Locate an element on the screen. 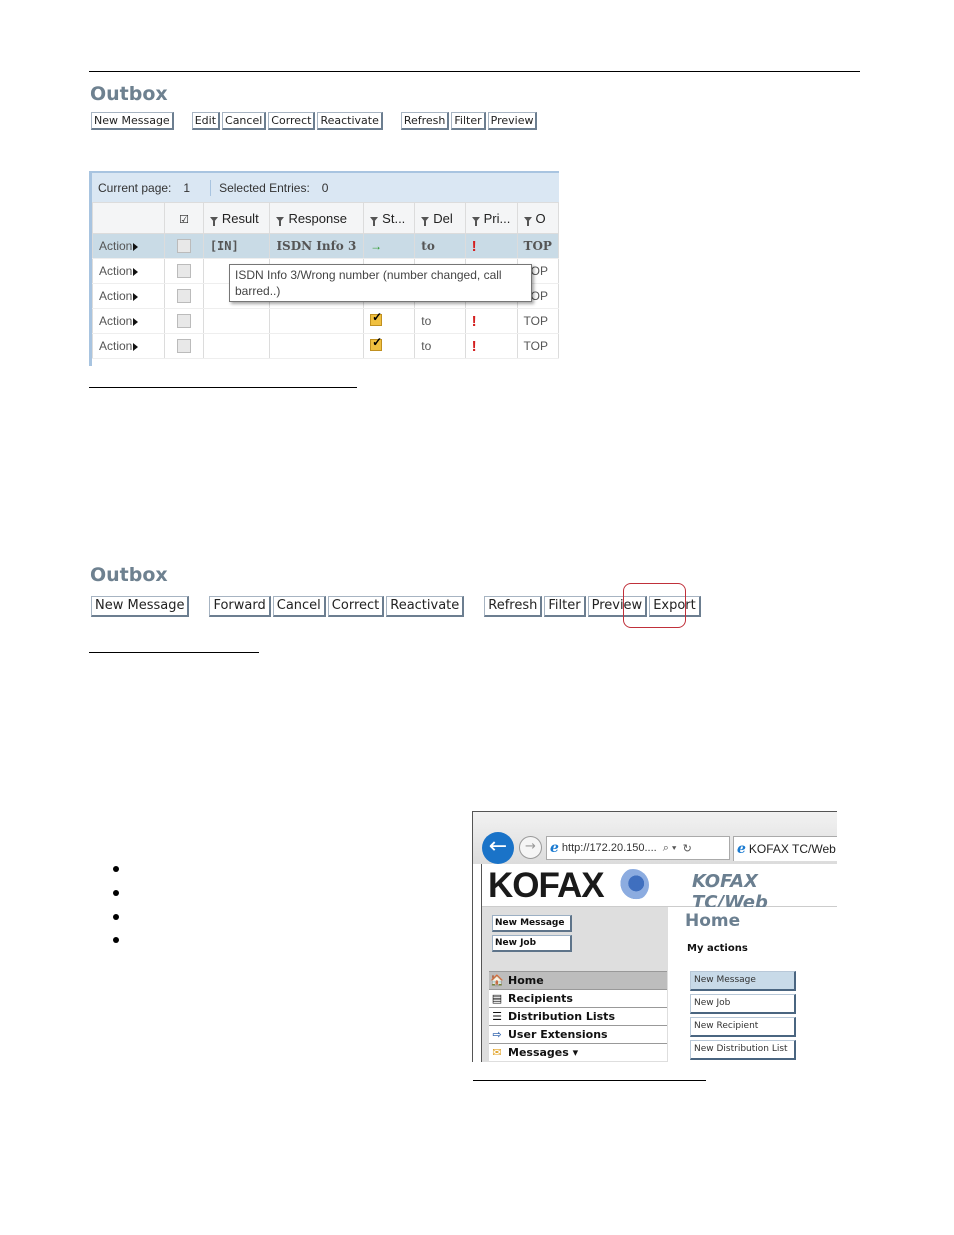 The height and width of the screenshot is (1235, 954). section-title: My actions is located at coordinates (717, 948).